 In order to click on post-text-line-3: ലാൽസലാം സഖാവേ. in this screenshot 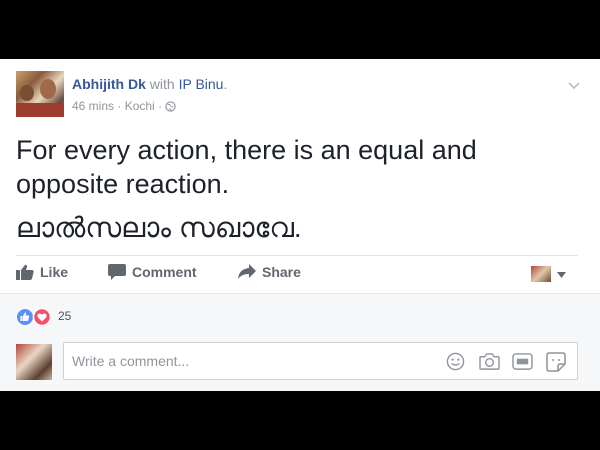, I will do `click(159, 227)`.